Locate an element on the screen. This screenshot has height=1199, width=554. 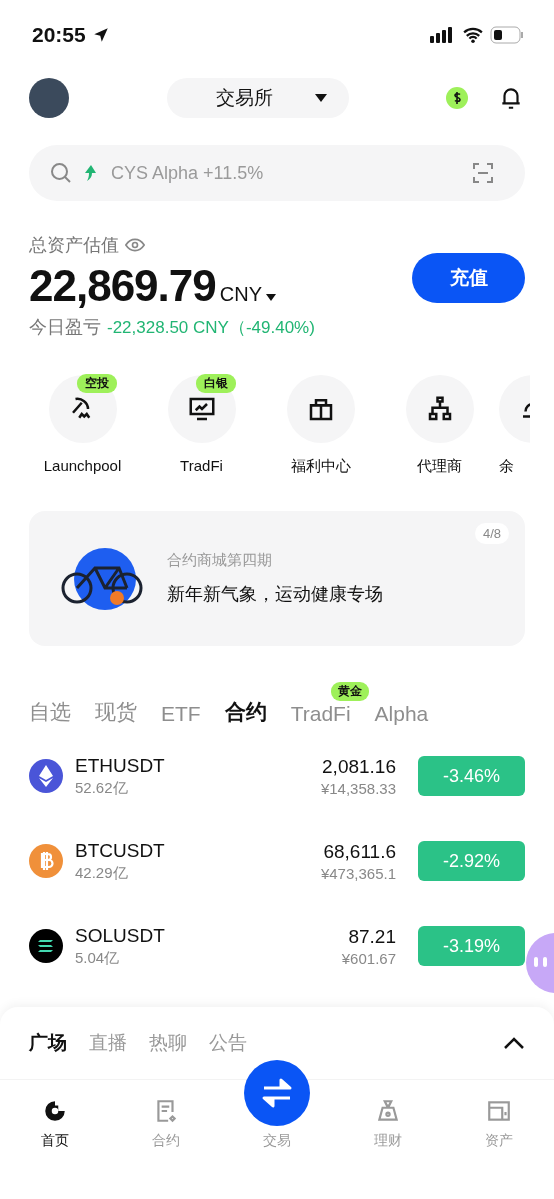
market-symbol: SOLUSDT is located at coordinates (120, 935).